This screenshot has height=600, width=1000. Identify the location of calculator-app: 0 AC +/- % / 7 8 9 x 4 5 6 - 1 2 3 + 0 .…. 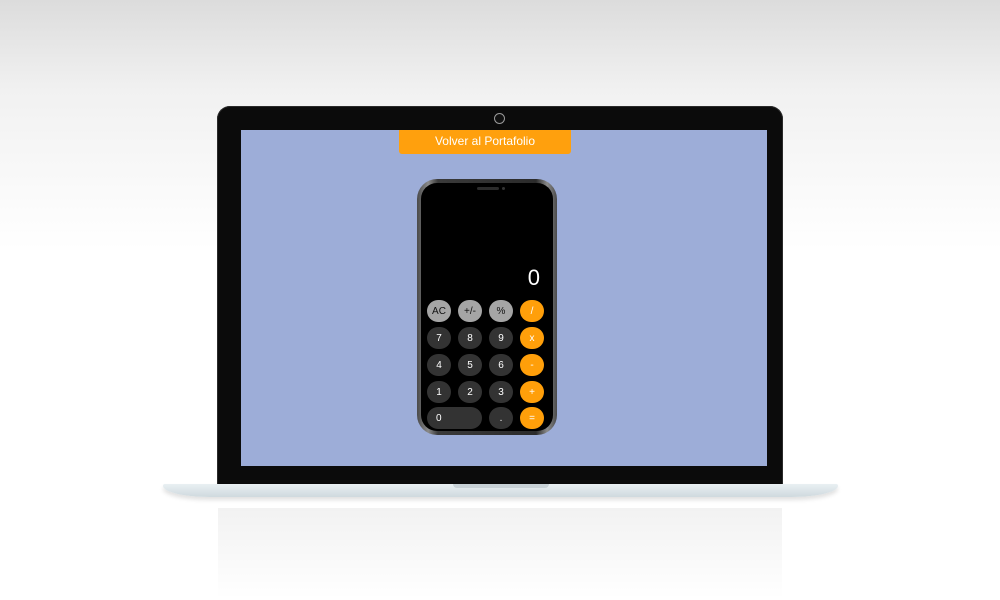
(487, 307).